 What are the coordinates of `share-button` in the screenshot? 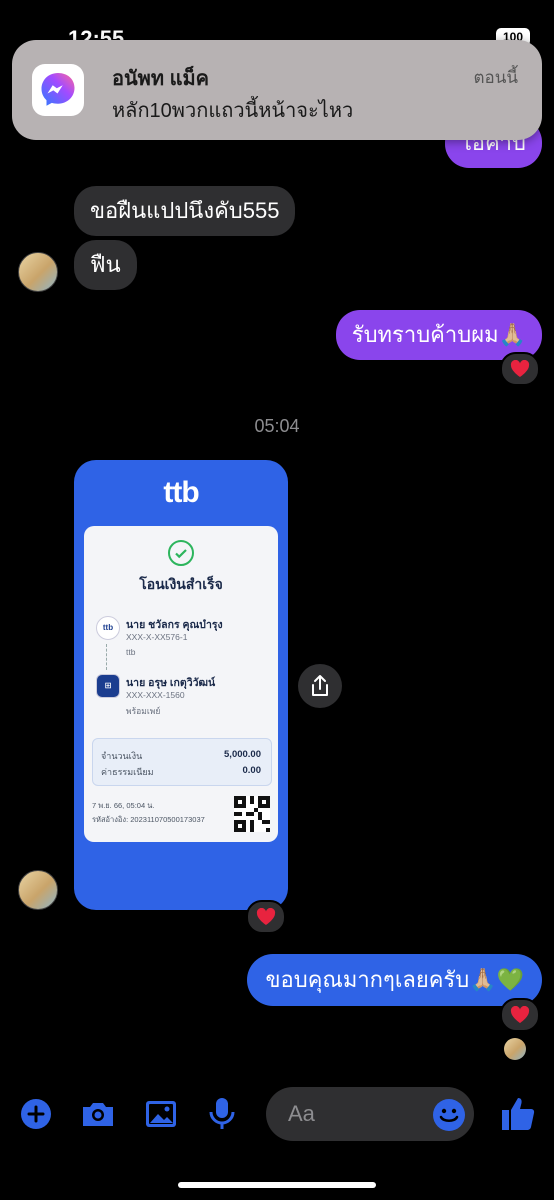 It's located at (320, 686).